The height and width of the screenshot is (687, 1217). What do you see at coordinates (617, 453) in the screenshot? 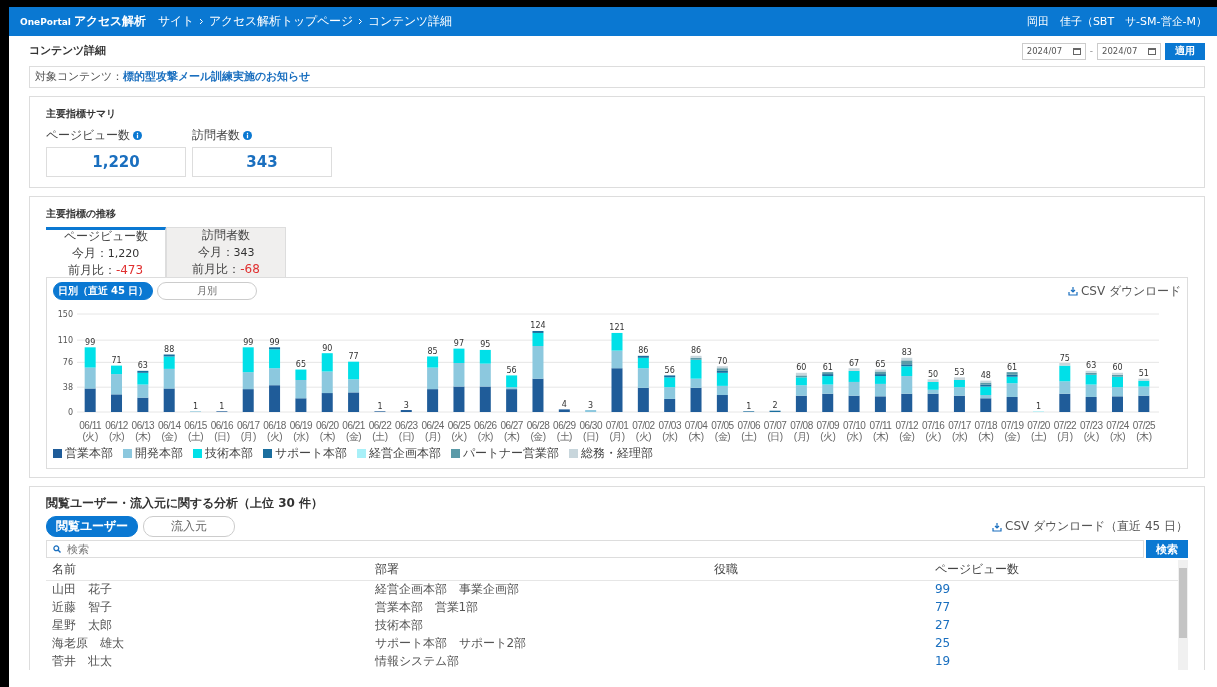
I see `legend-label: 総務・経理部` at bounding box center [617, 453].